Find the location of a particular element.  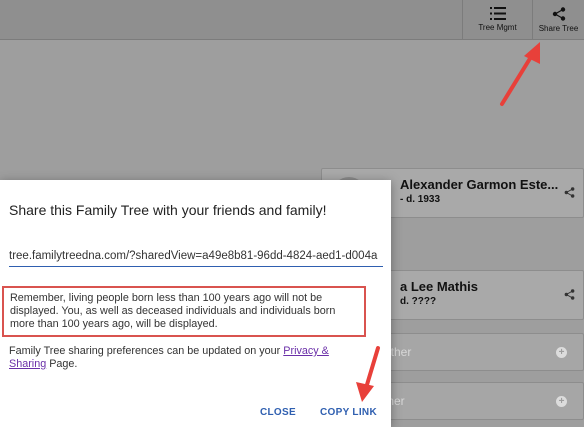

share-tree-label: Share Tree is located at coordinates (558, 28).